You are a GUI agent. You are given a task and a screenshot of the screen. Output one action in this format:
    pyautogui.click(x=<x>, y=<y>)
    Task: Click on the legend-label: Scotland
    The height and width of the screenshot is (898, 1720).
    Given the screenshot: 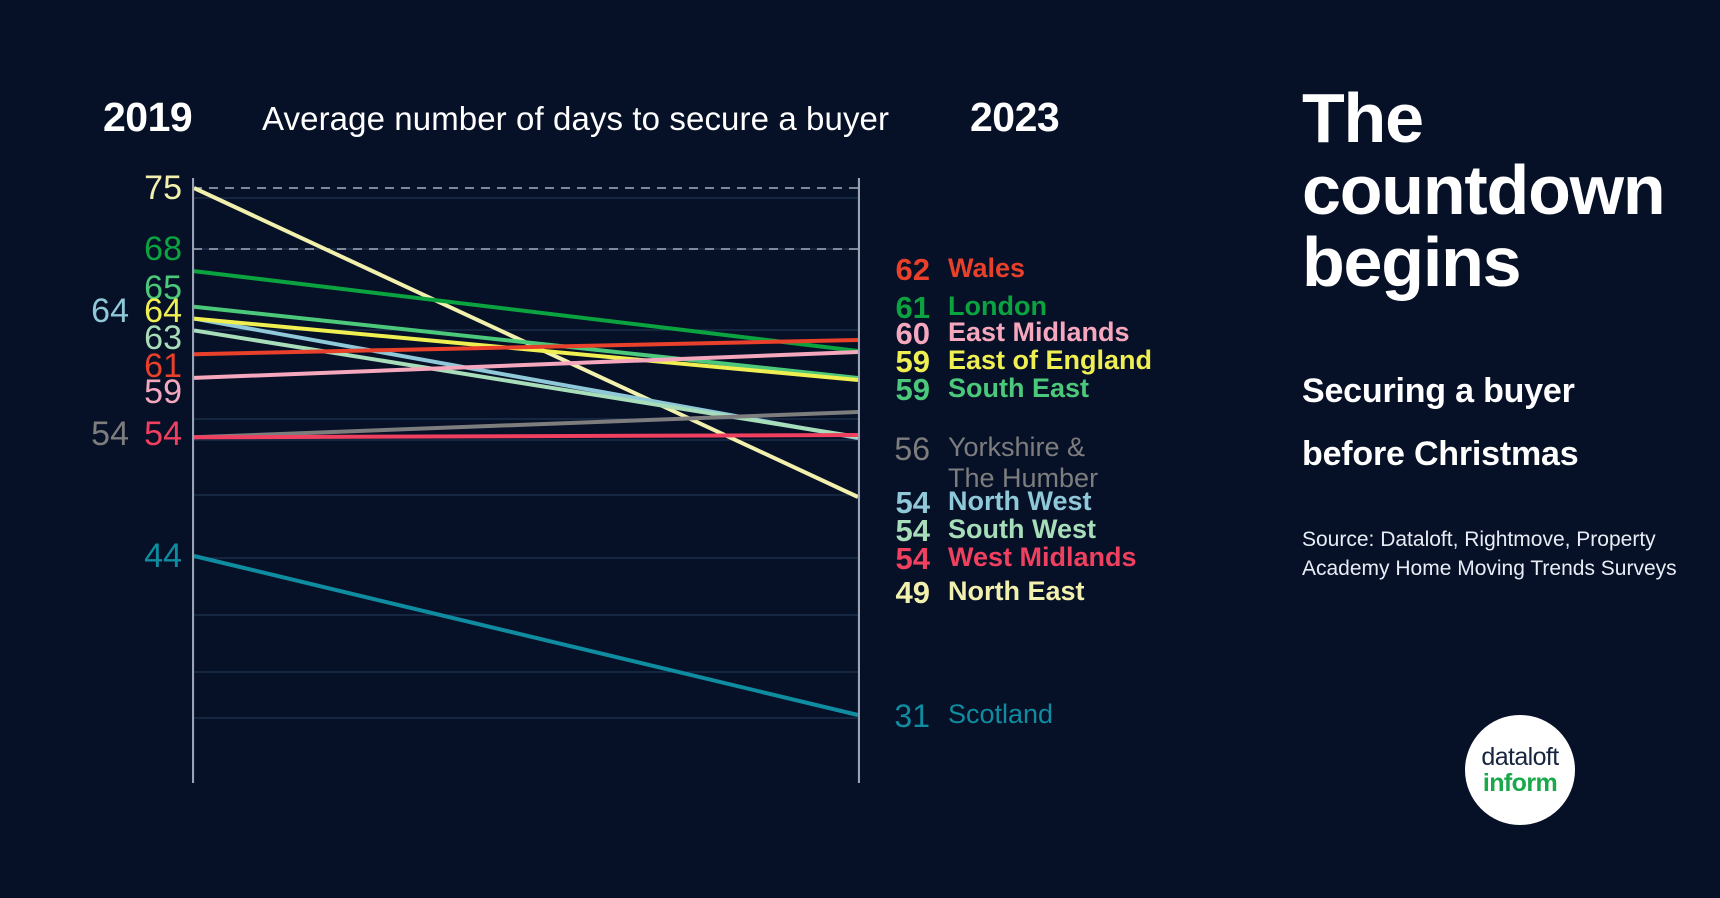 What is the action you would take?
    pyautogui.click(x=1001, y=714)
    